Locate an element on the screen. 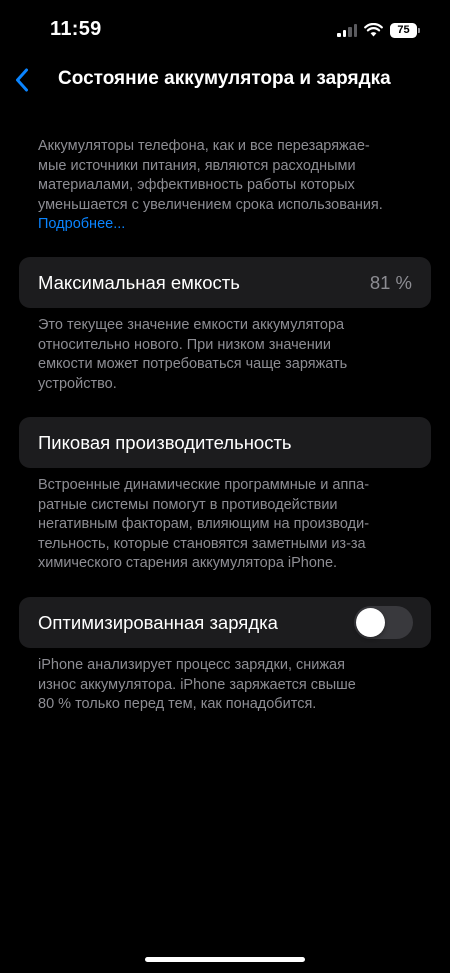 The height and width of the screenshot is (973, 450). navigation-bar: Состояние аккумулятора и зарядка is located at coordinates (225, 80).